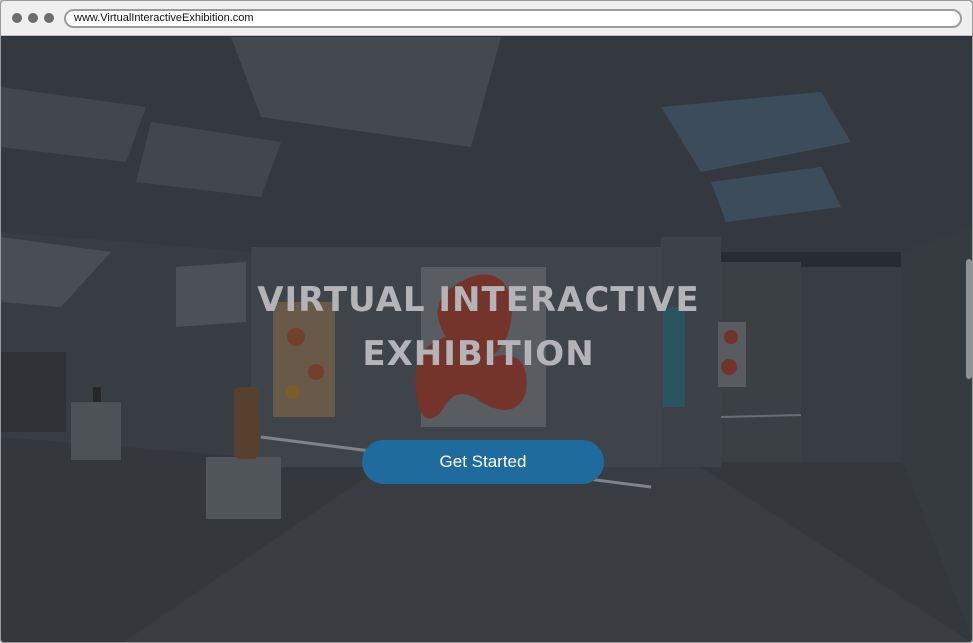 Image resolution: width=973 pixels, height=643 pixels. I want to click on get-started-button: Get Started, so click(483, 462).